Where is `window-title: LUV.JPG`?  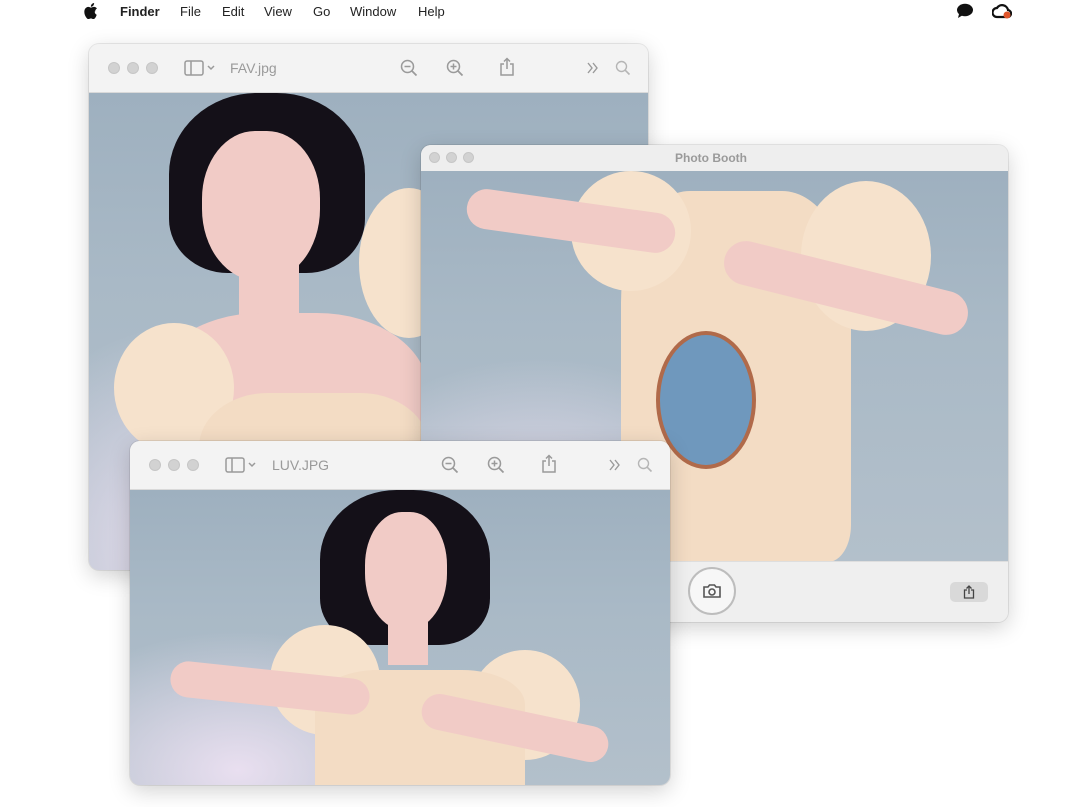
window-title: LUV.JPG is located at coordinates (301, 465).